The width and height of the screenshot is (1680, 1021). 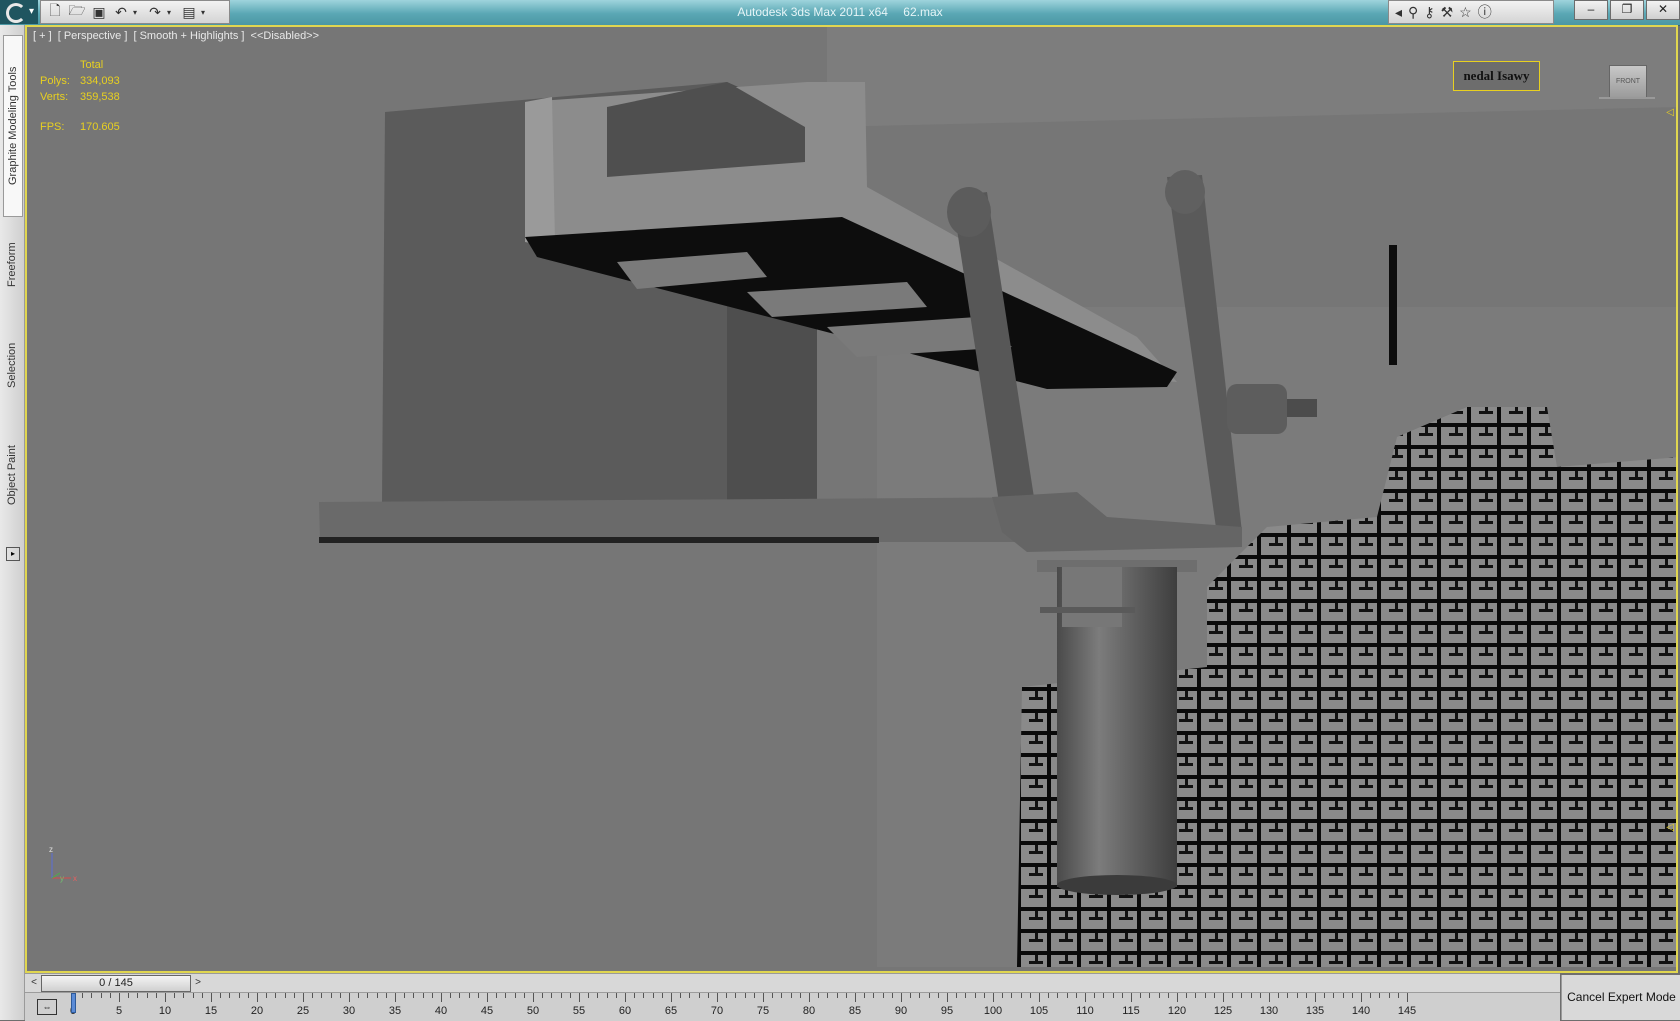 What do you see at coordinates (188, 36) in the screenshot?
I see `viewport-shading-menu: [ Smooth + Highlights ]` at bounding box center [188, 36].